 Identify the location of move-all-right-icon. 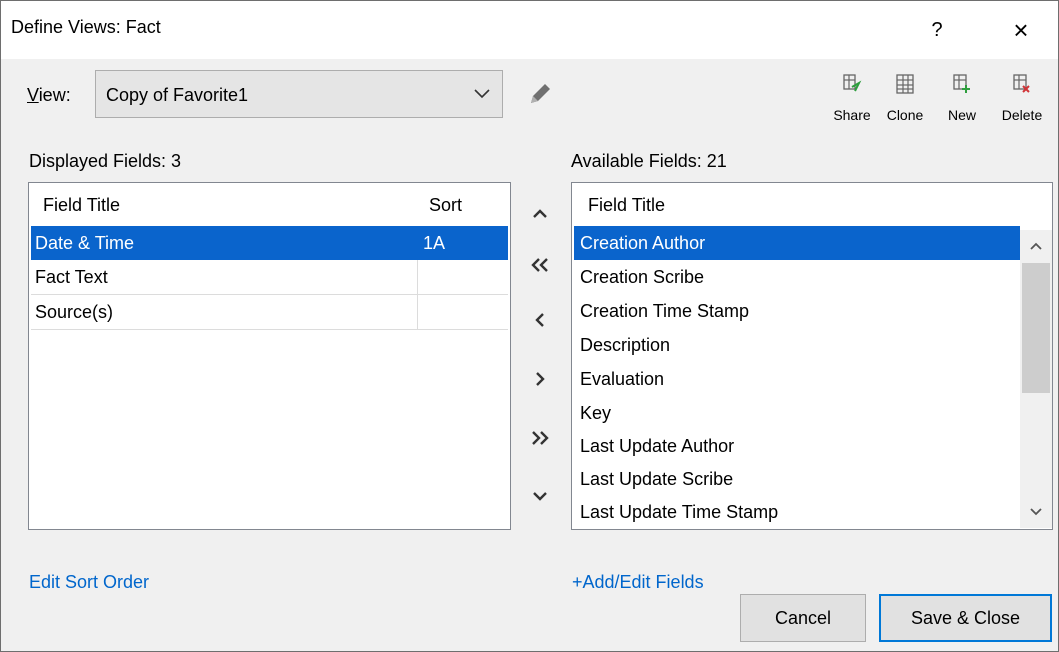
(540, 438).